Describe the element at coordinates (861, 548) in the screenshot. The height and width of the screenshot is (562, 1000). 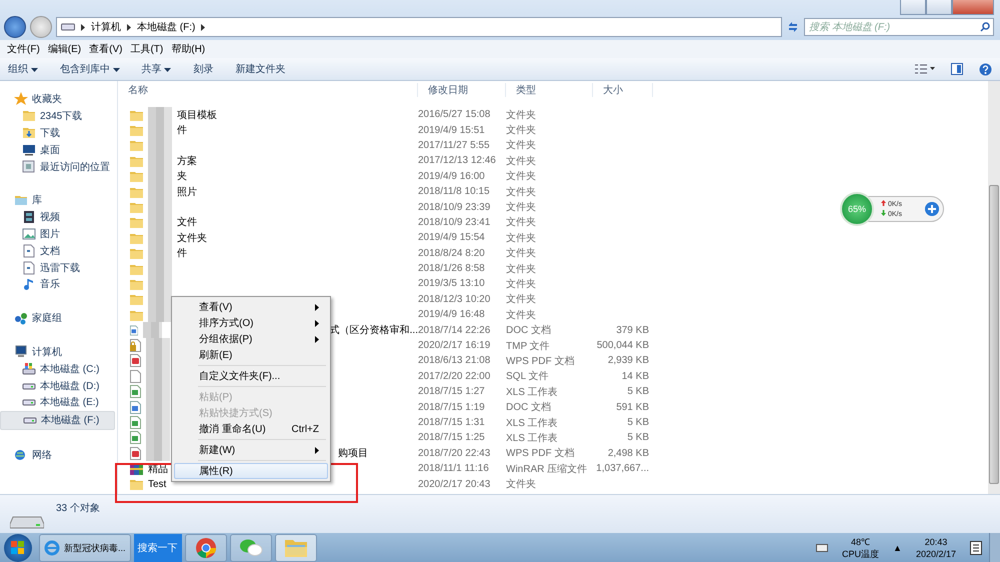
I see `cpu-temperature: 48℃ CPU温度` at that location.